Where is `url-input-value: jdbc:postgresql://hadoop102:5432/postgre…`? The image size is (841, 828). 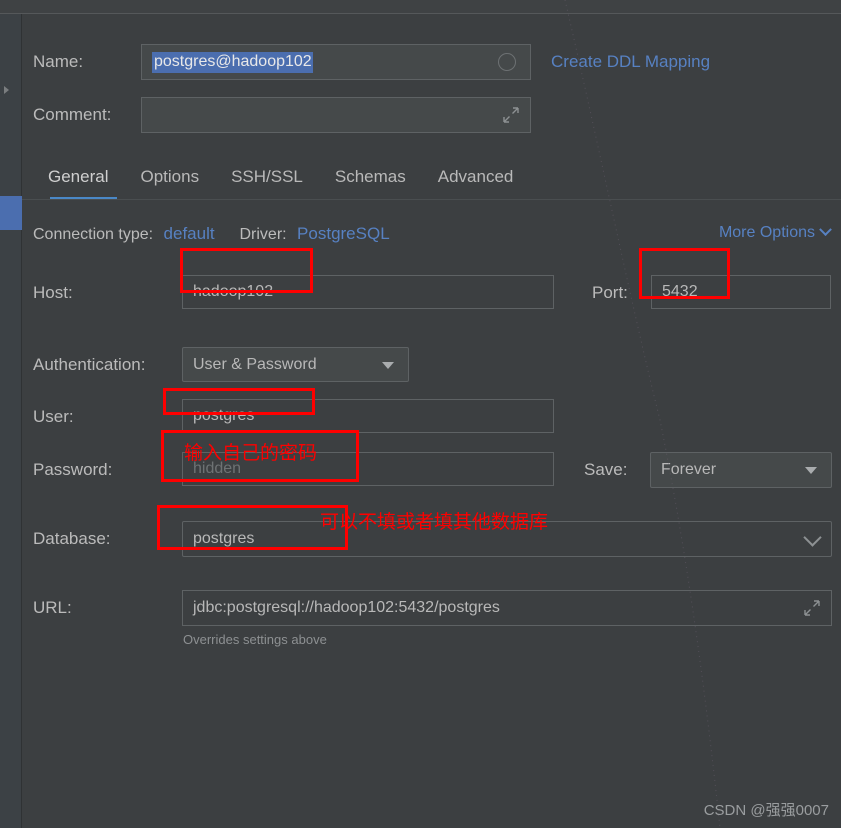 url-input-value: jdbc:postgresql://hadoop102:5432/postgre… is located at coordinates (346, 607).